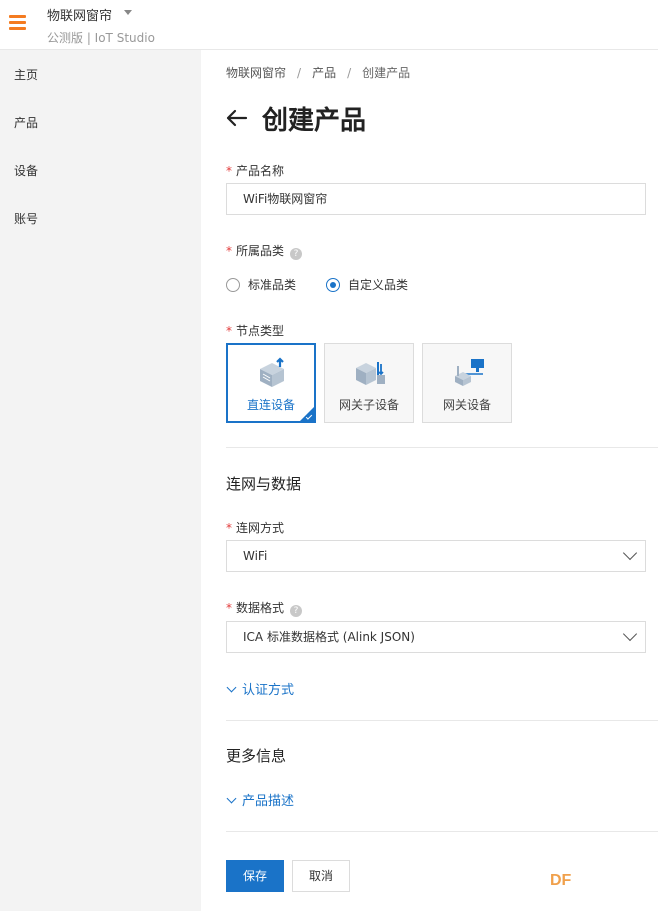  What do you see at coordinates (314, 121) in the screenshot?
I see `page-title: 创建产品` at bounding box center [314, 121].